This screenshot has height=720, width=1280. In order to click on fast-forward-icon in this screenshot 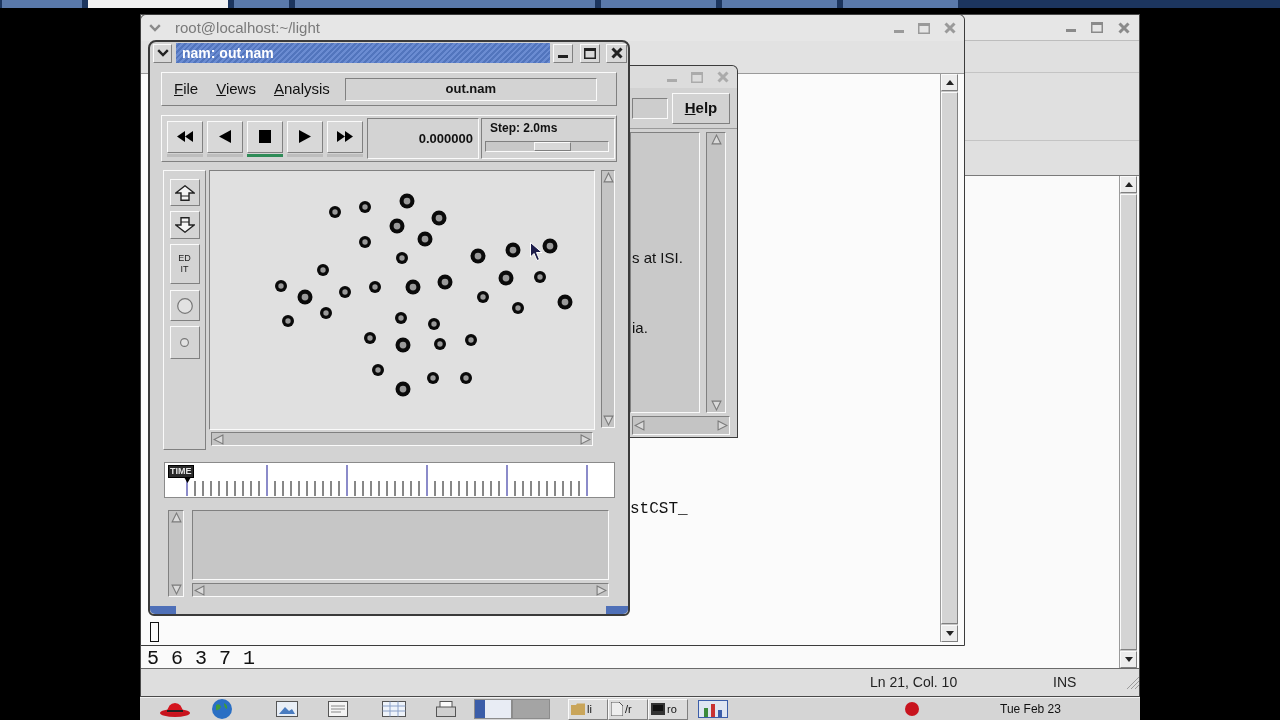, I will do `click(345, 136)`.